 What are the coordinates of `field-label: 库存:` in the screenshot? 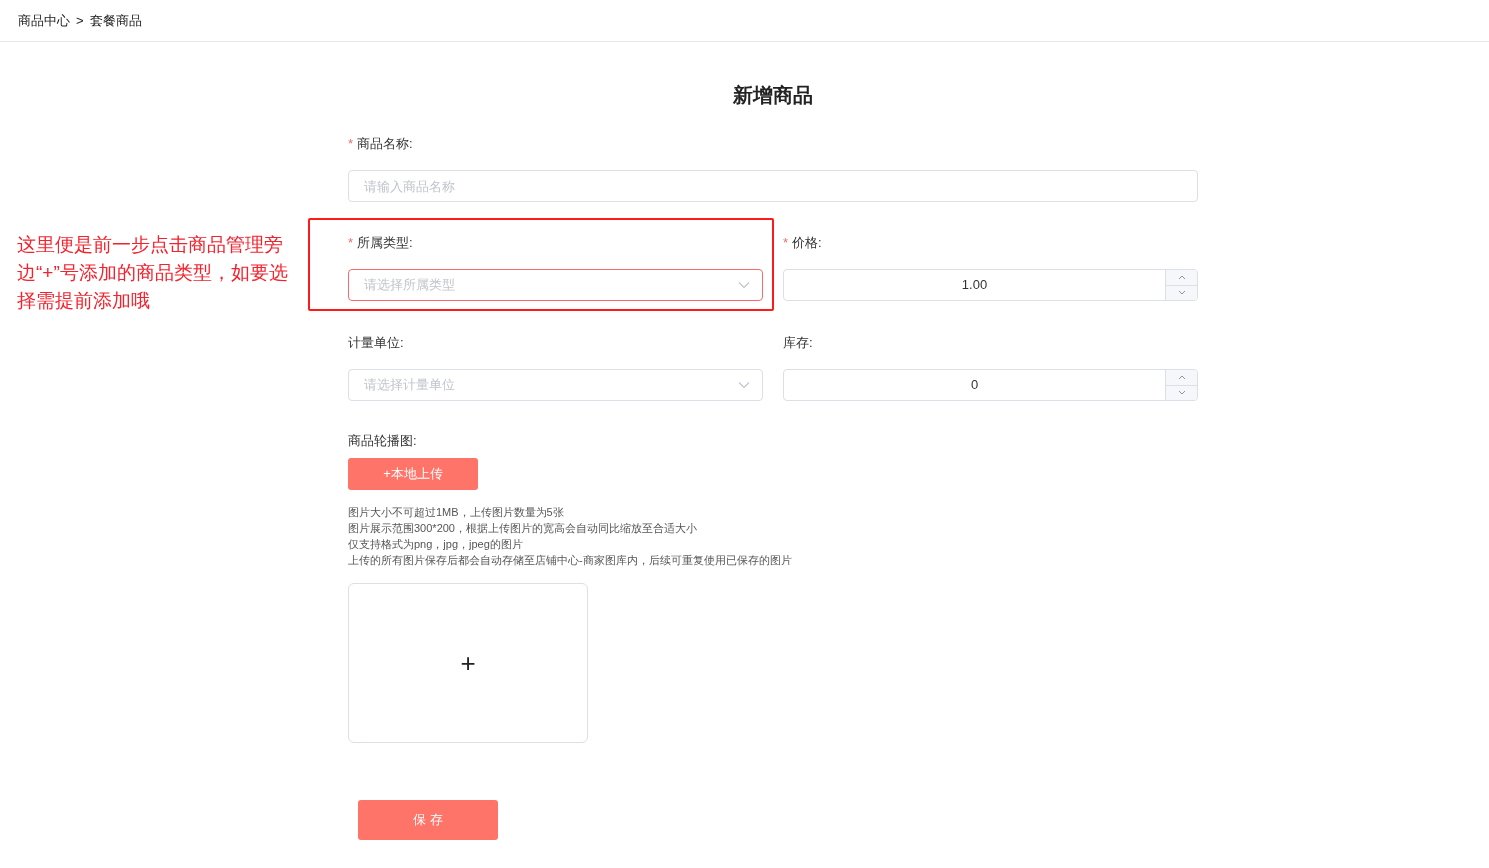 It's located at (798, 343).